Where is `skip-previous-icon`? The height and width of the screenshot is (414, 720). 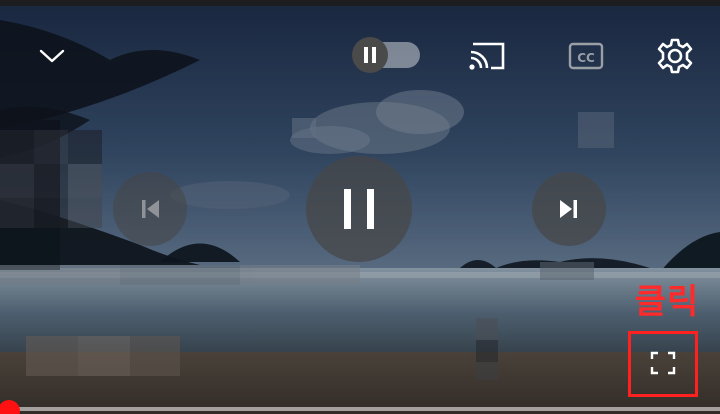 skip-previous-icon is located at coordinates (150, 209).